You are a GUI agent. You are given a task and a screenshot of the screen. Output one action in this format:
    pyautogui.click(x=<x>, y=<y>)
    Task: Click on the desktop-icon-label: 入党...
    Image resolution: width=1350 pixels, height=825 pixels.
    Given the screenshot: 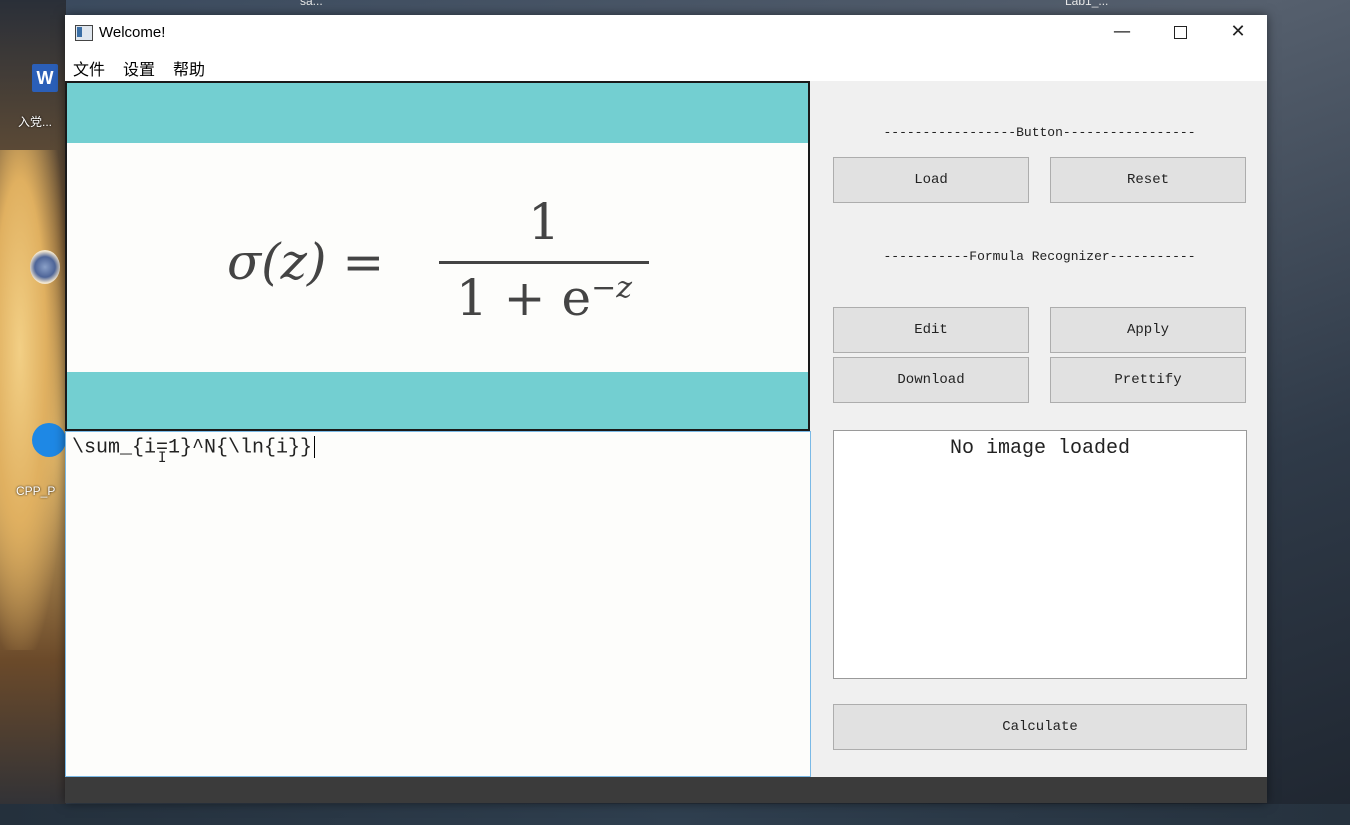 What is the action you would take?
    pyautogui.click(x=35, y=122)
    